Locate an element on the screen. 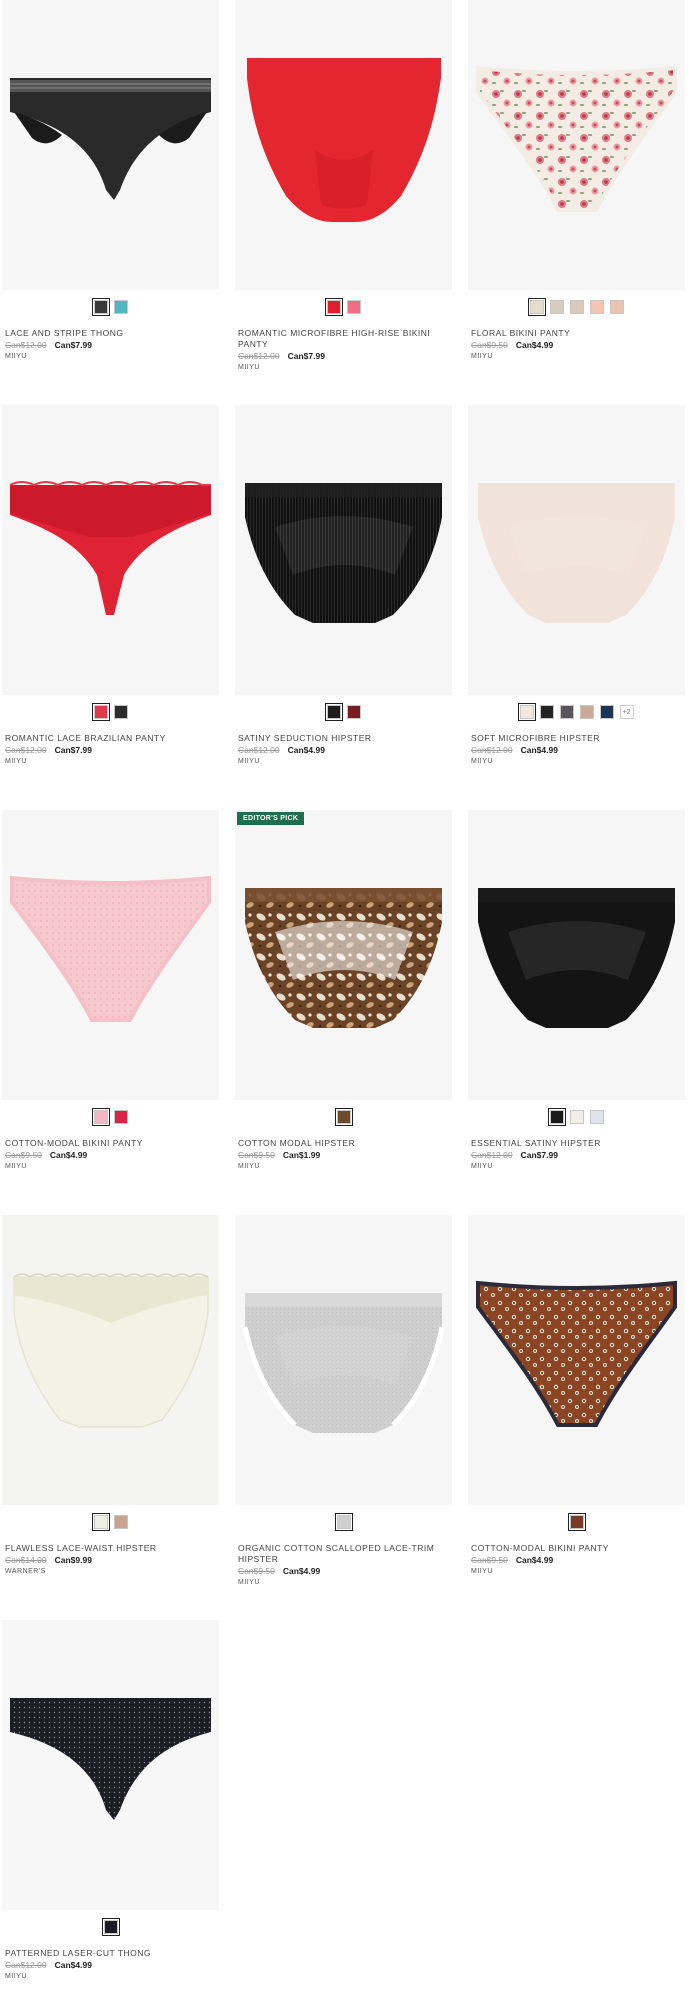  product-name-link: SOFT MICROFIBRE HIPSTER is located at coordinates (578, 738).